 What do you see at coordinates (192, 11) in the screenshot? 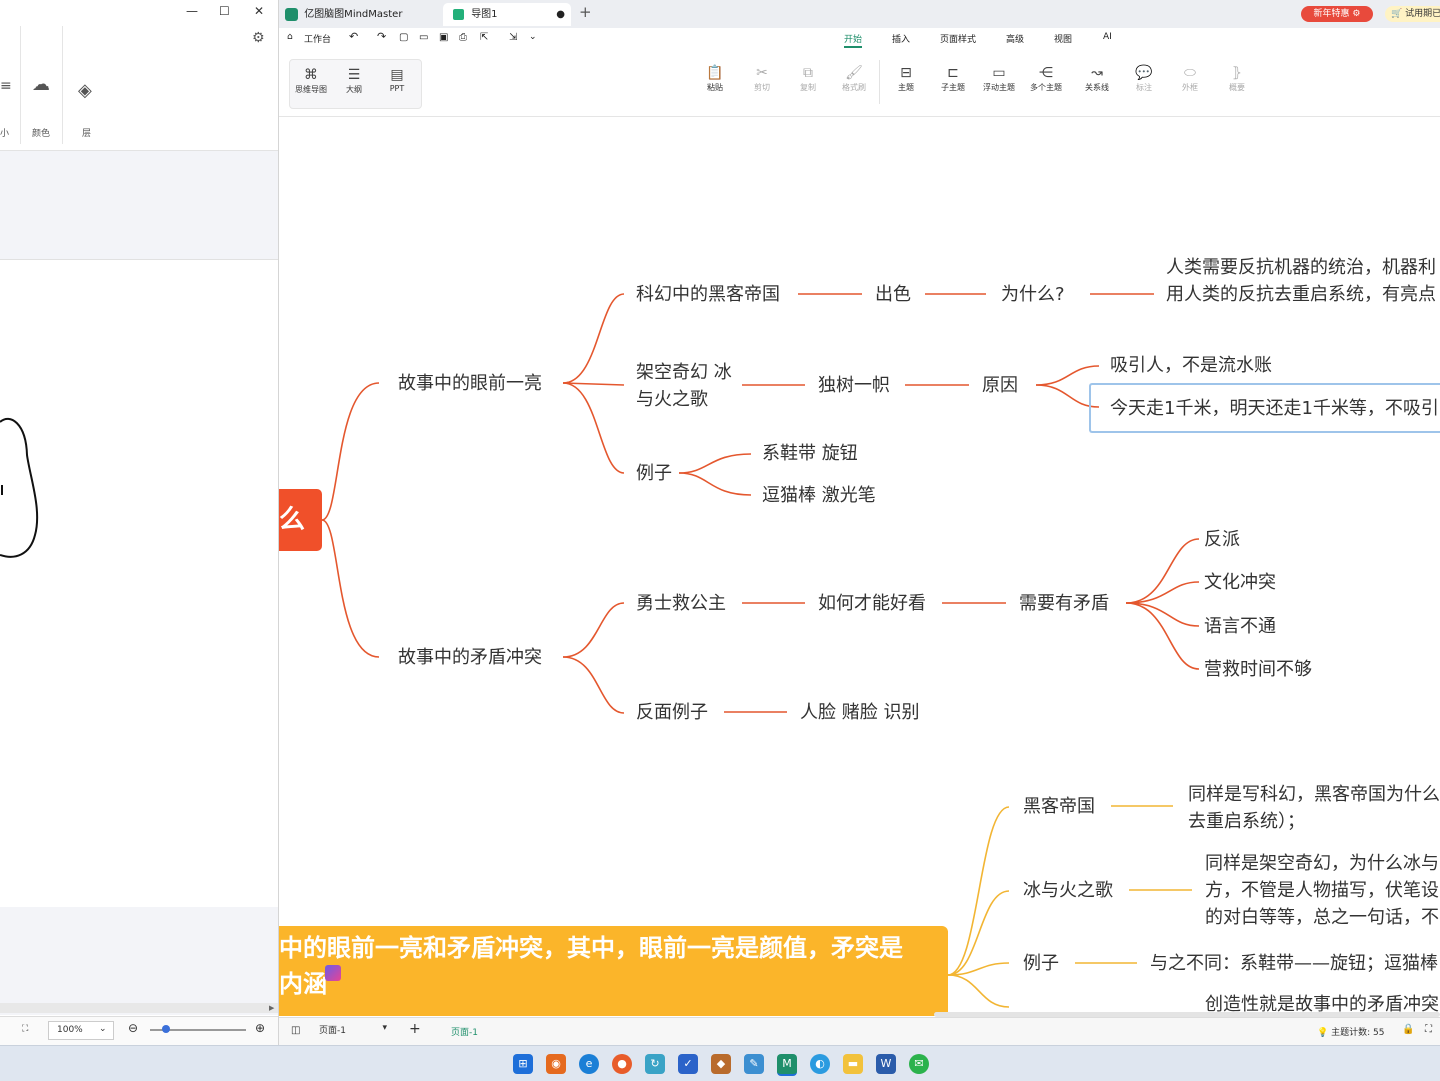
I see `minimize-button: —` at bounding box center [192, 11].